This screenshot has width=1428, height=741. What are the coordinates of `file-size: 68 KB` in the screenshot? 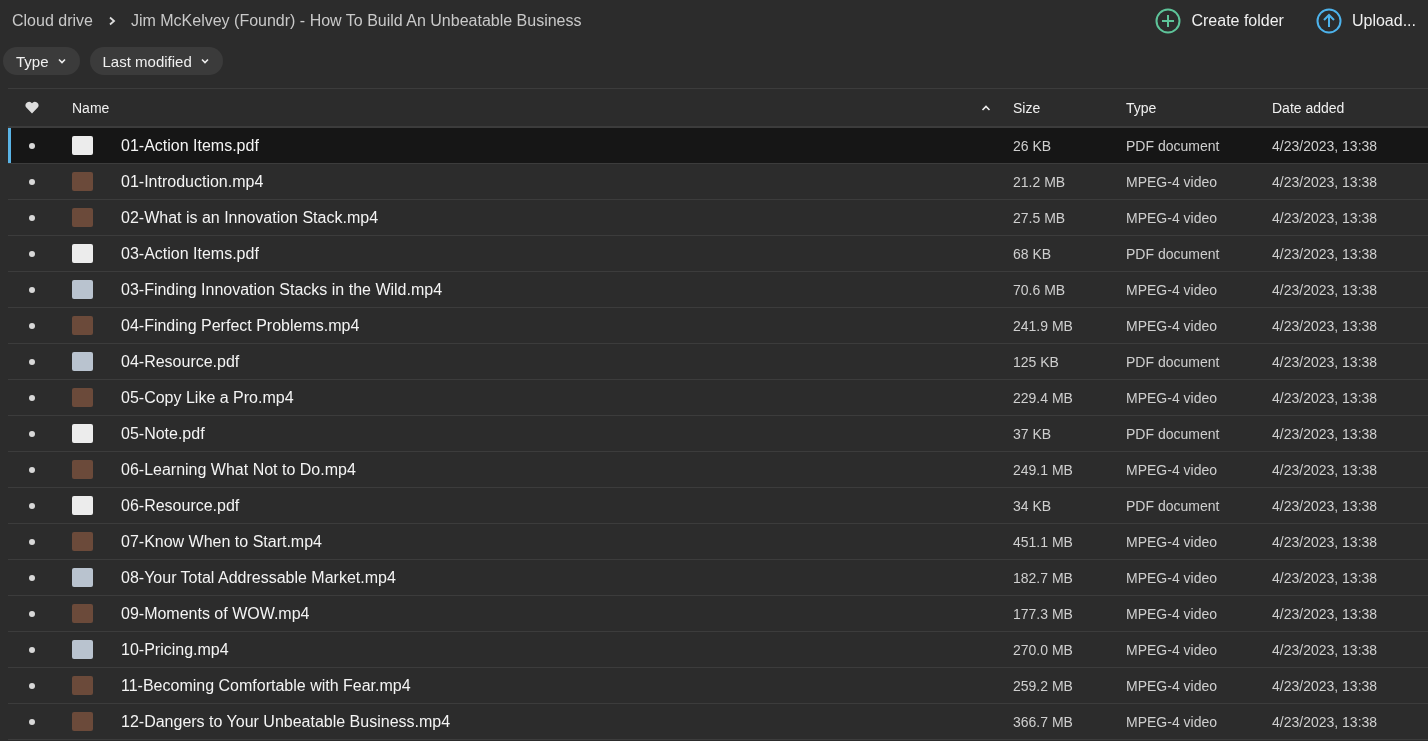 It's located at (1033, 253).